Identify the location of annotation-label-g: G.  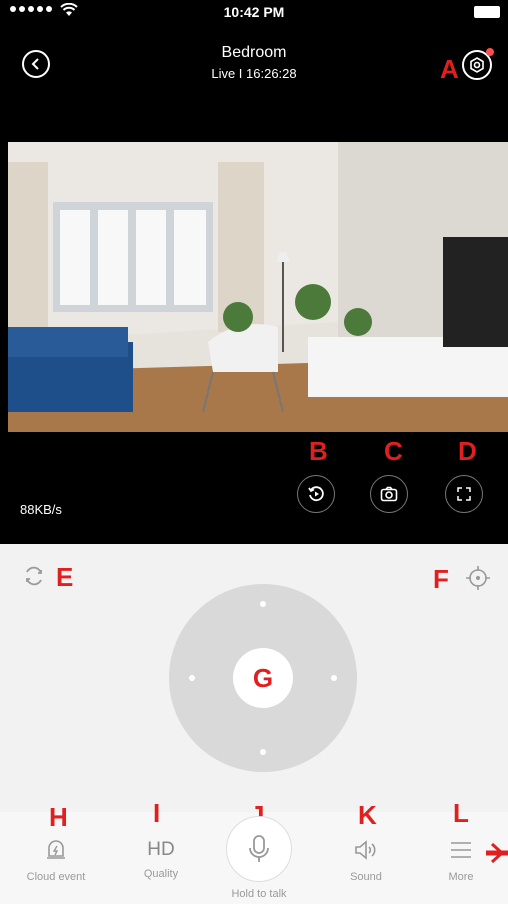
(263, 678).